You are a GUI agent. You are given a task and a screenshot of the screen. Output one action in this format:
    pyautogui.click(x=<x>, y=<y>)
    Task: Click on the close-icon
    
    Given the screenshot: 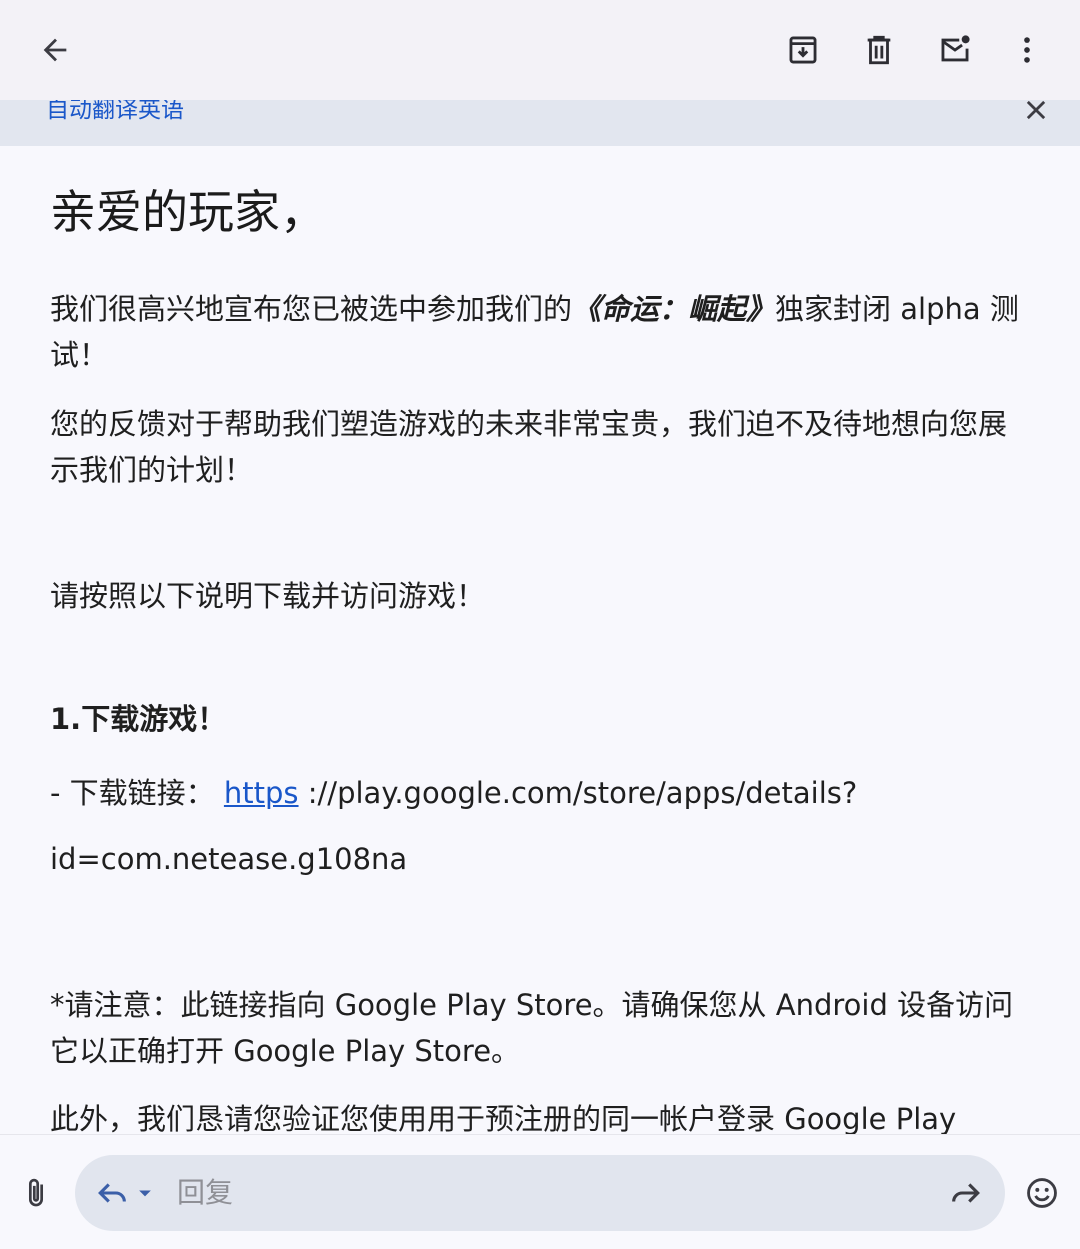 What is the action you would take?
    pyautogui.click(x=1036, y=110)
    